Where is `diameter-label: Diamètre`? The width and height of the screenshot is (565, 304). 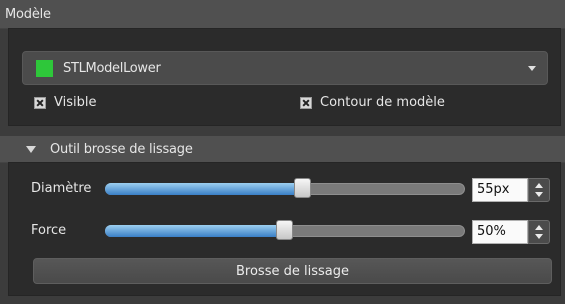 diameter-label: Diamètre is located at coordinates (61, 188).